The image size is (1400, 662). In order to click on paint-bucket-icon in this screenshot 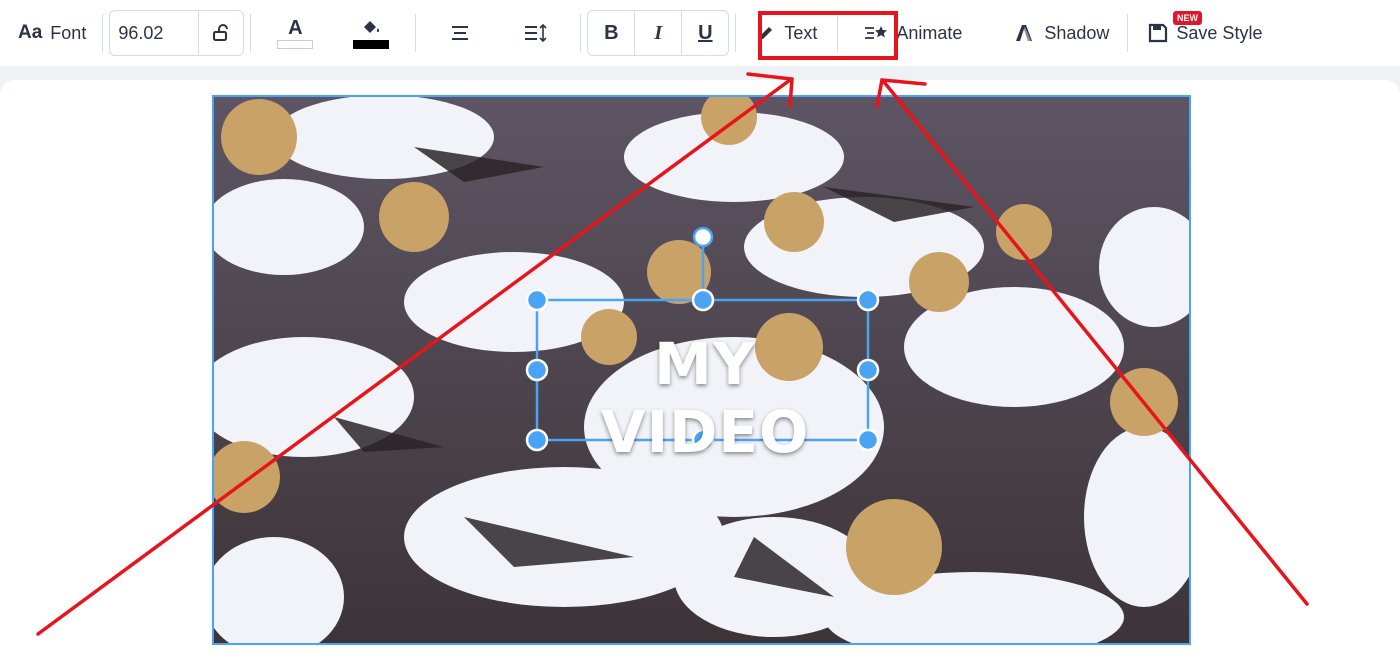, I will do `click(372, 26)`.